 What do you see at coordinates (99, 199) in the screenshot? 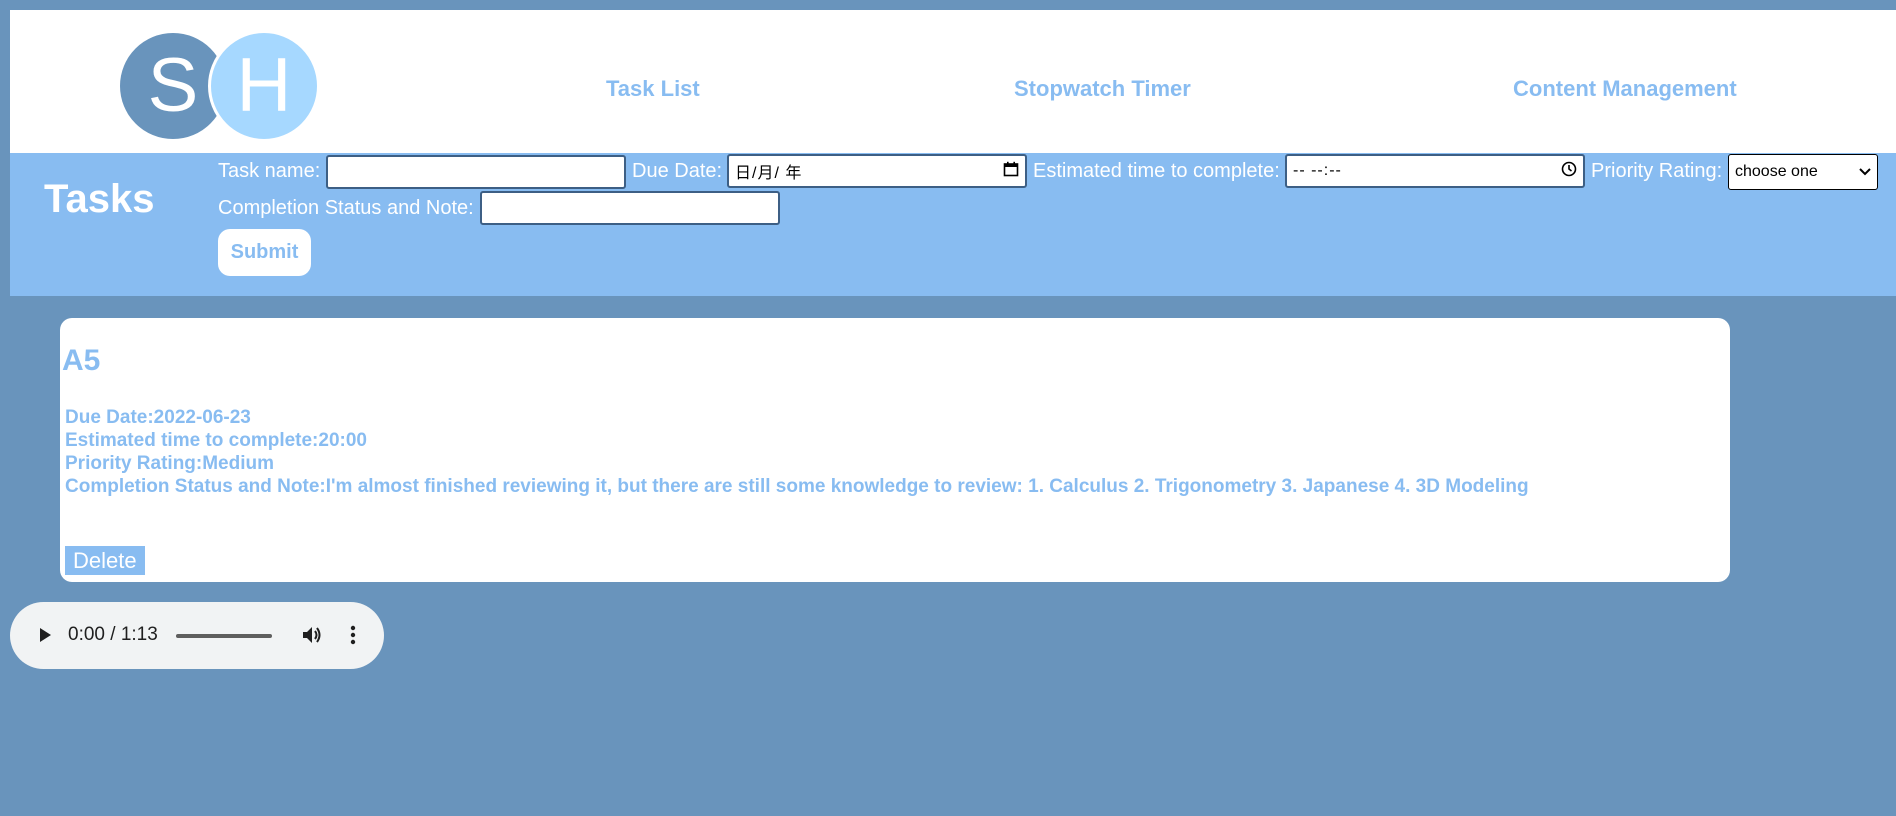
I see `tasks-heading: Tasks` at bounding box center [99, 199].